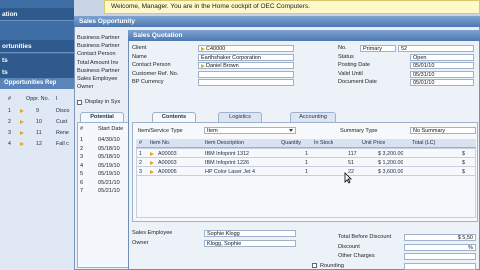 This screenshot has width=480, height=270. I want to click on item-type-value: Item, so click(212, 131).